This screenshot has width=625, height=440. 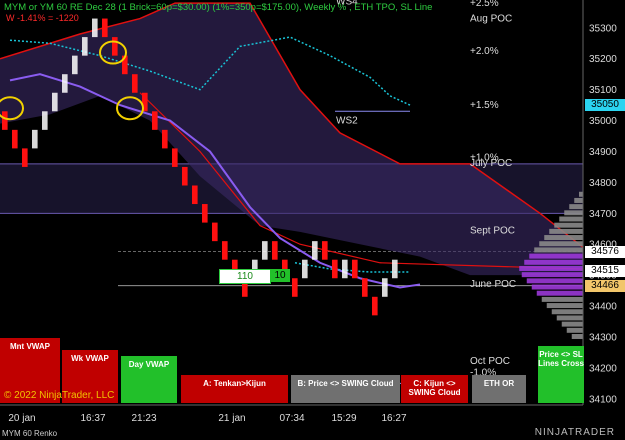 I want to click on instrument-label: MYM 60 Renko, so click(x=30, y=433).